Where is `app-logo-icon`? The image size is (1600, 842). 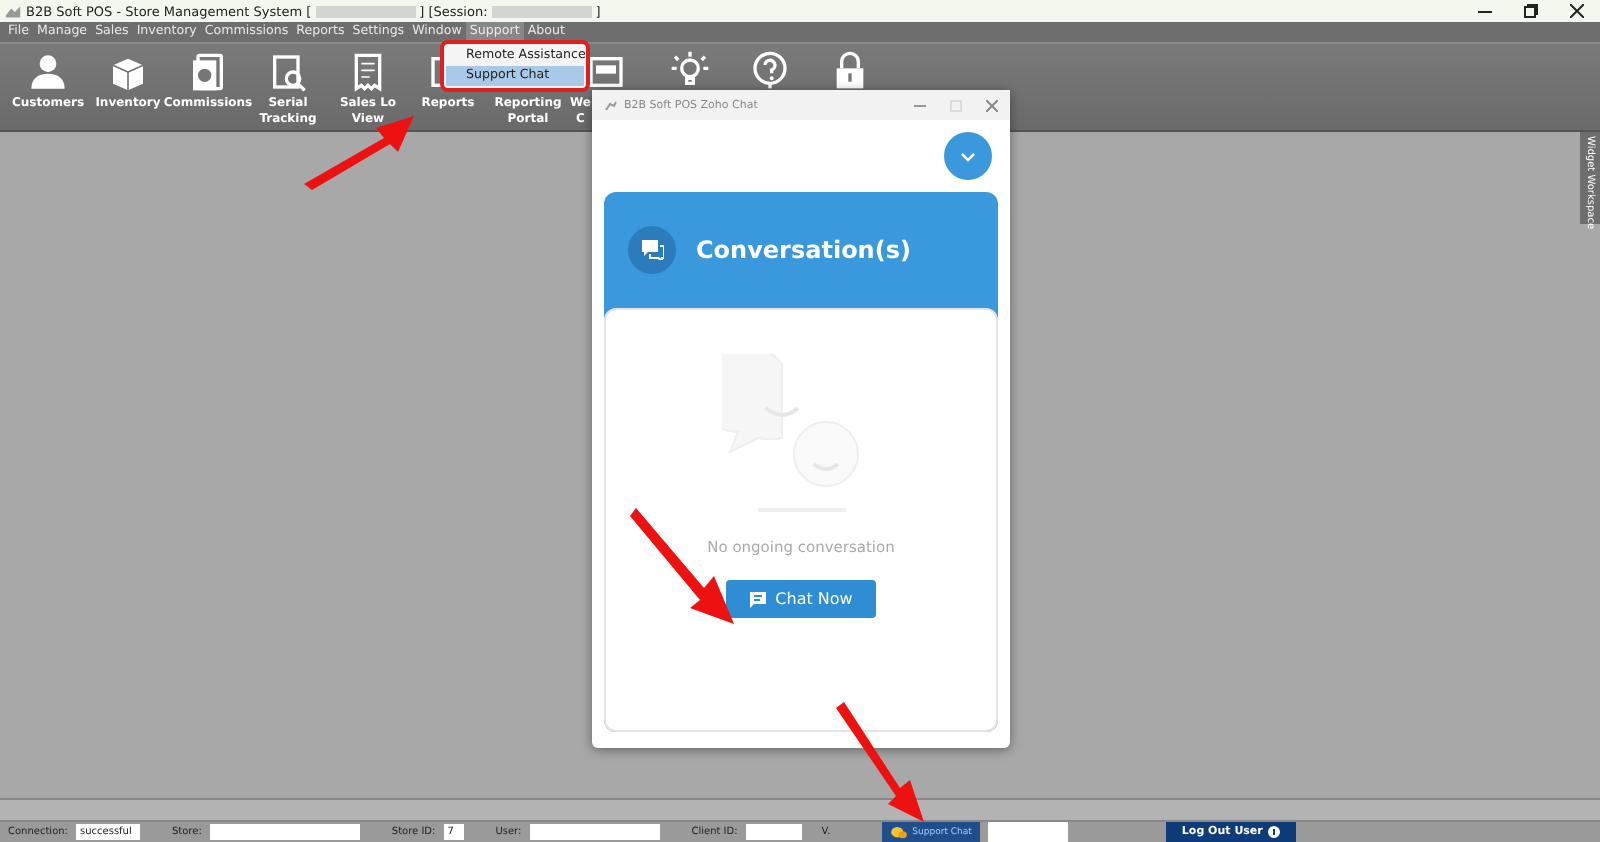 app-logo-icon is located at coordinates (611, 105).